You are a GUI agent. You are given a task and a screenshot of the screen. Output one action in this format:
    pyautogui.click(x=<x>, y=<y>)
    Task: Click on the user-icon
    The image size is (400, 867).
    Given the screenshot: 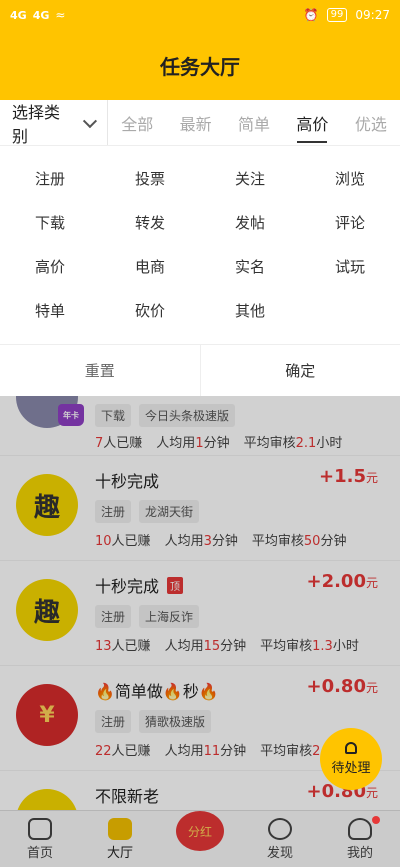 What is the action you would take?
    pyautogui.click(x=360, y=828)
    